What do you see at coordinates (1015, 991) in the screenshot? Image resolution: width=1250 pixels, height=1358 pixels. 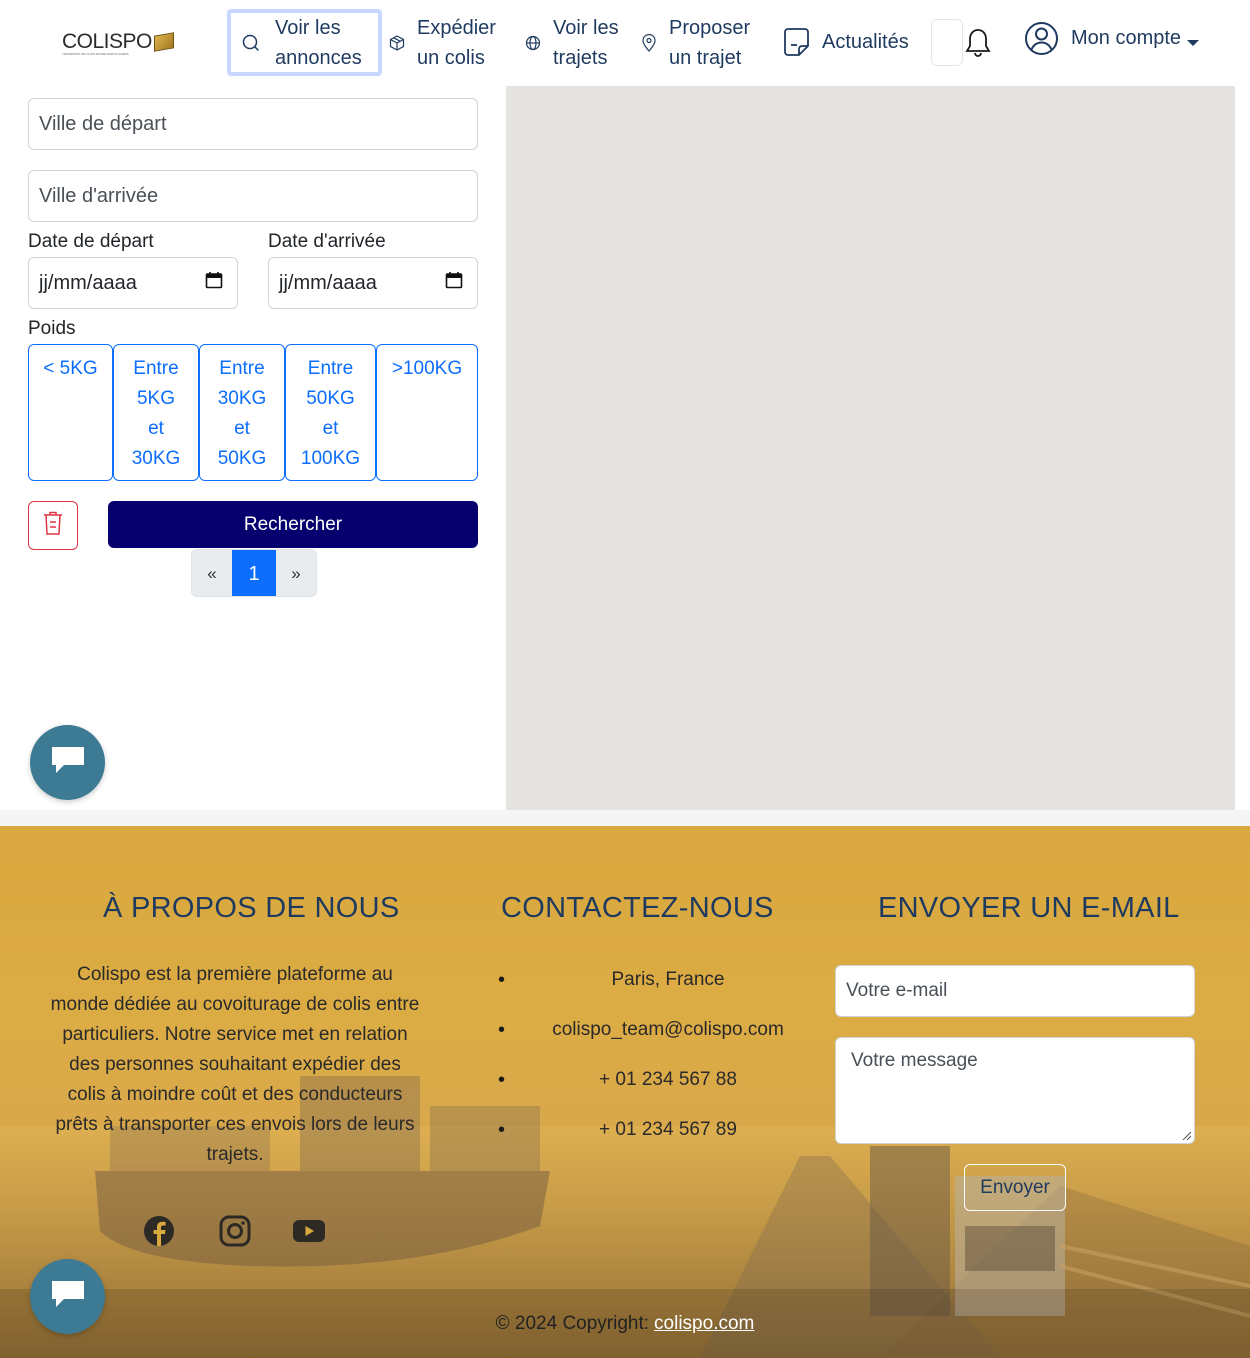 I see `footer-email-input: Votre e-mail` at bounding box center [1015, 991].